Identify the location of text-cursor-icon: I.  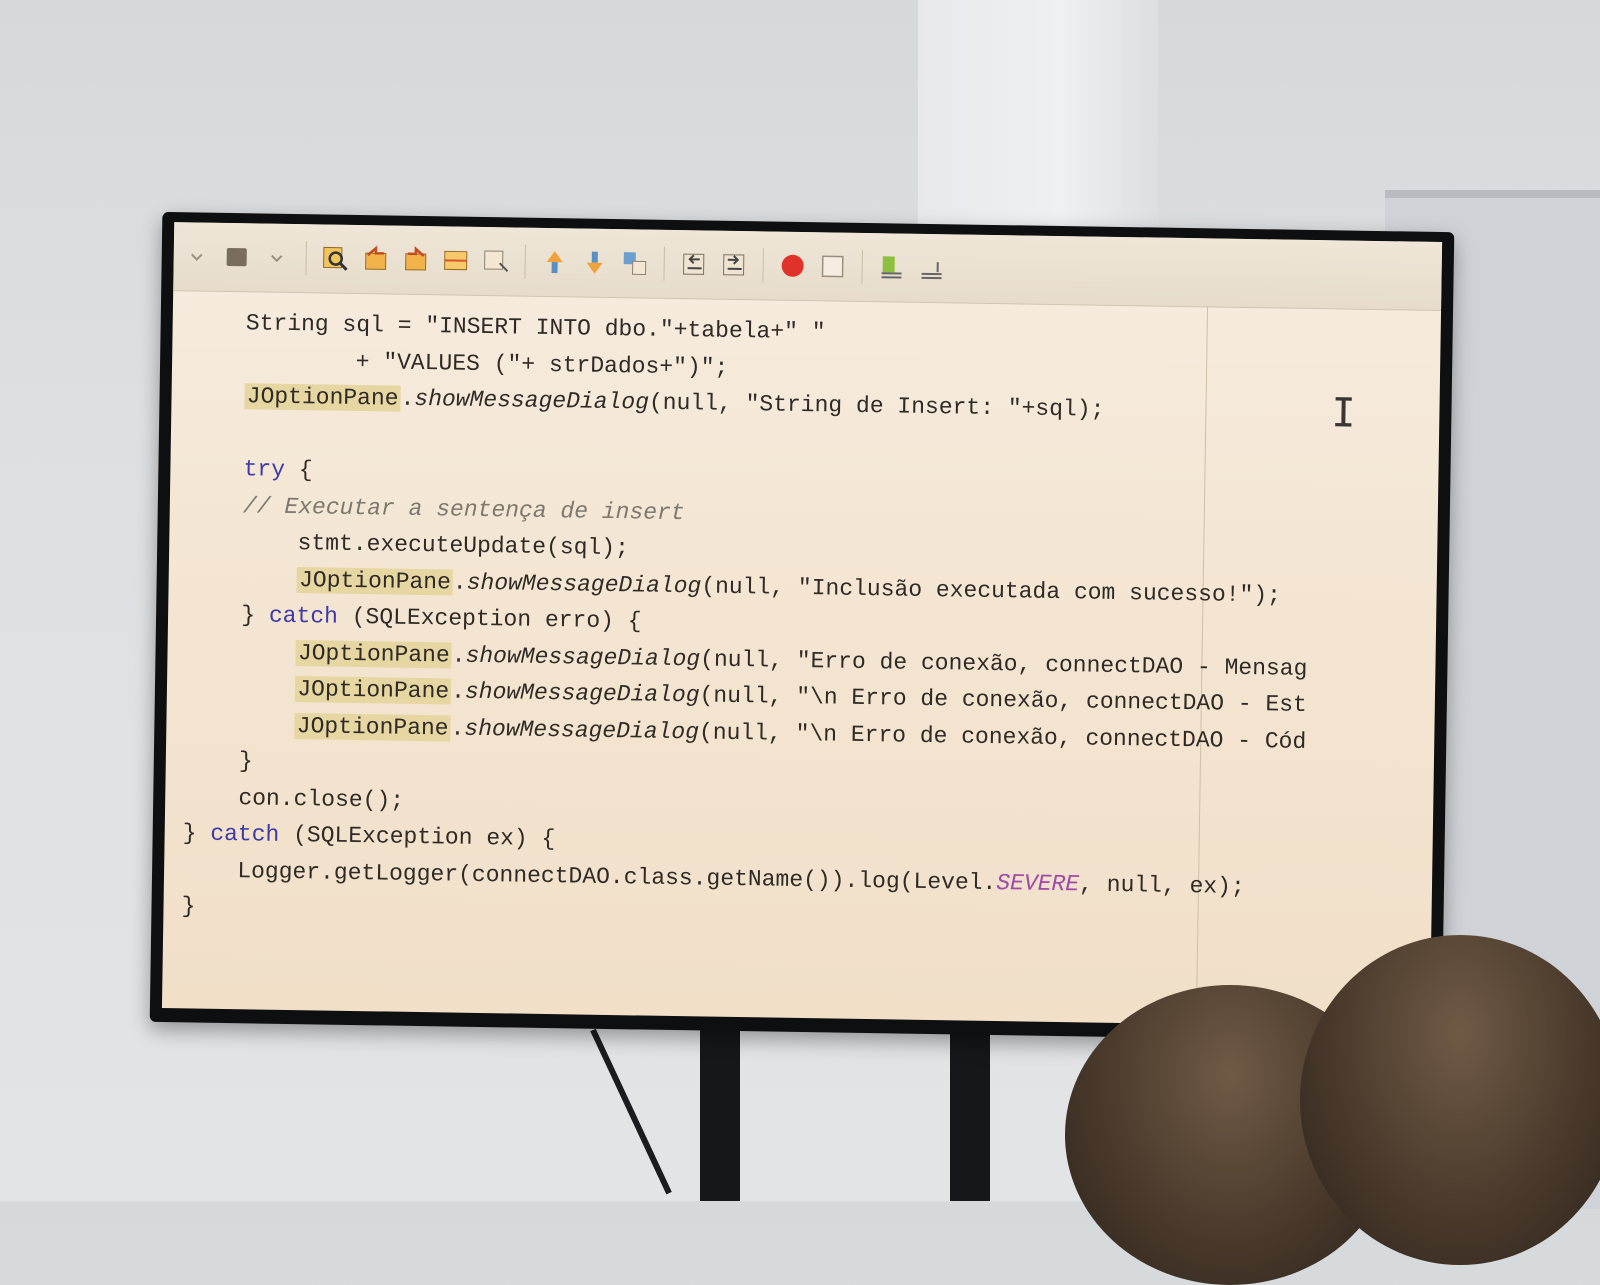
(1343, 413).